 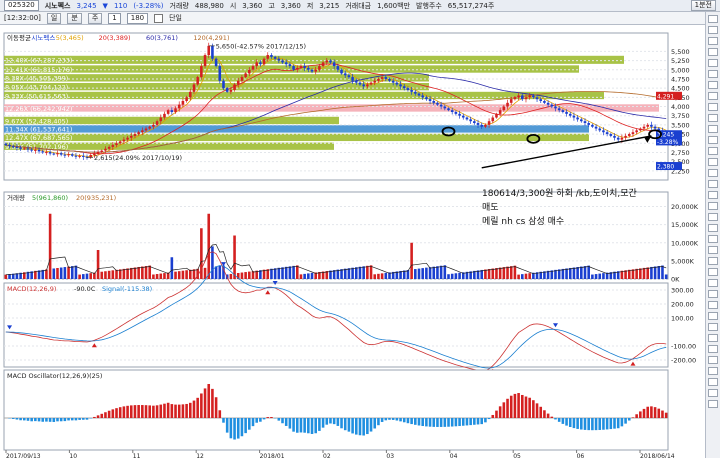 What do you see at coordinates (159, 18) in the screenshot?
I see `single-checkbox` at bounding box center [159, 18].